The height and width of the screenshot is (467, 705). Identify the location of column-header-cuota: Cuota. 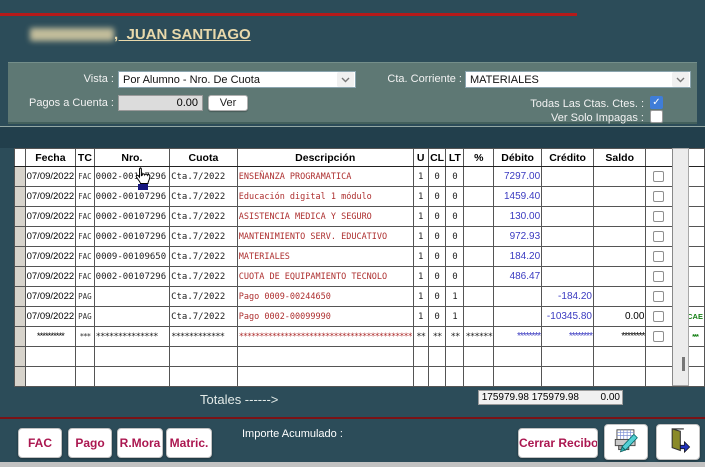
(203, 157).